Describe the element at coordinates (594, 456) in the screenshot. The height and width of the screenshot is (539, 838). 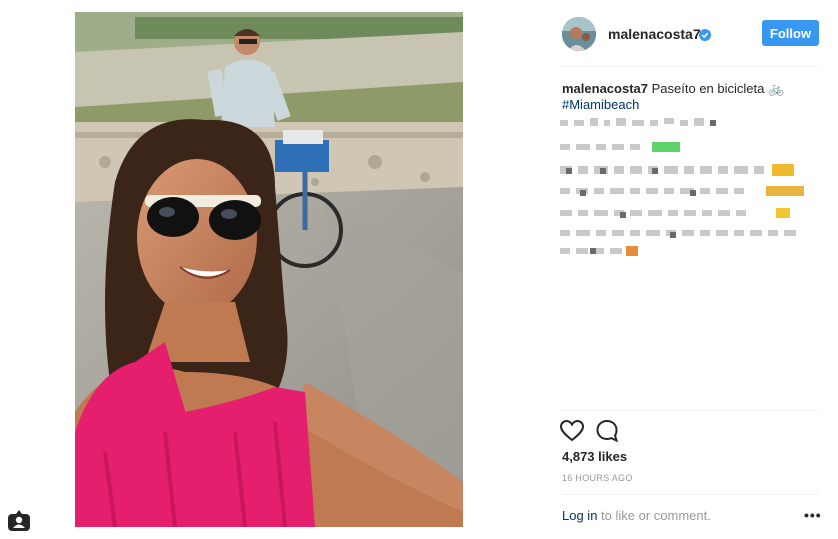
I see `likes-count: 4,873 likes` at that location.